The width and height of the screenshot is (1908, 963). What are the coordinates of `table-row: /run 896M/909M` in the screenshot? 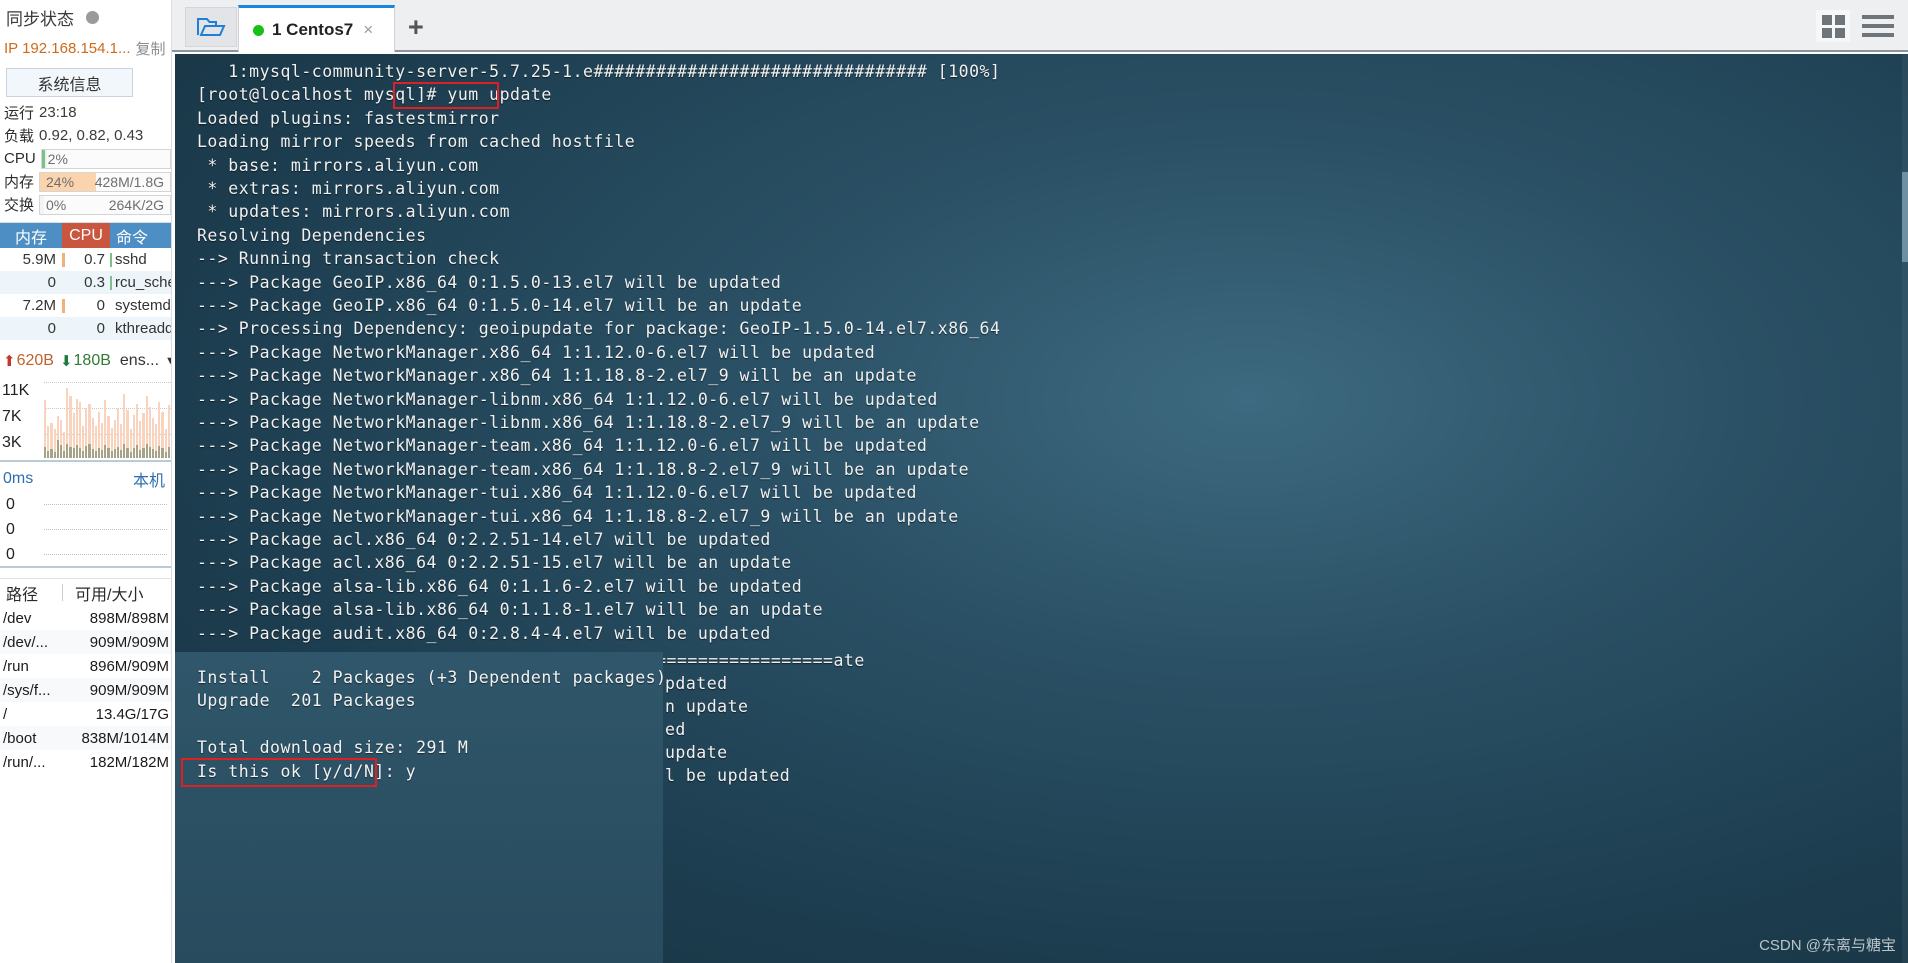 It's located at (85, 666).